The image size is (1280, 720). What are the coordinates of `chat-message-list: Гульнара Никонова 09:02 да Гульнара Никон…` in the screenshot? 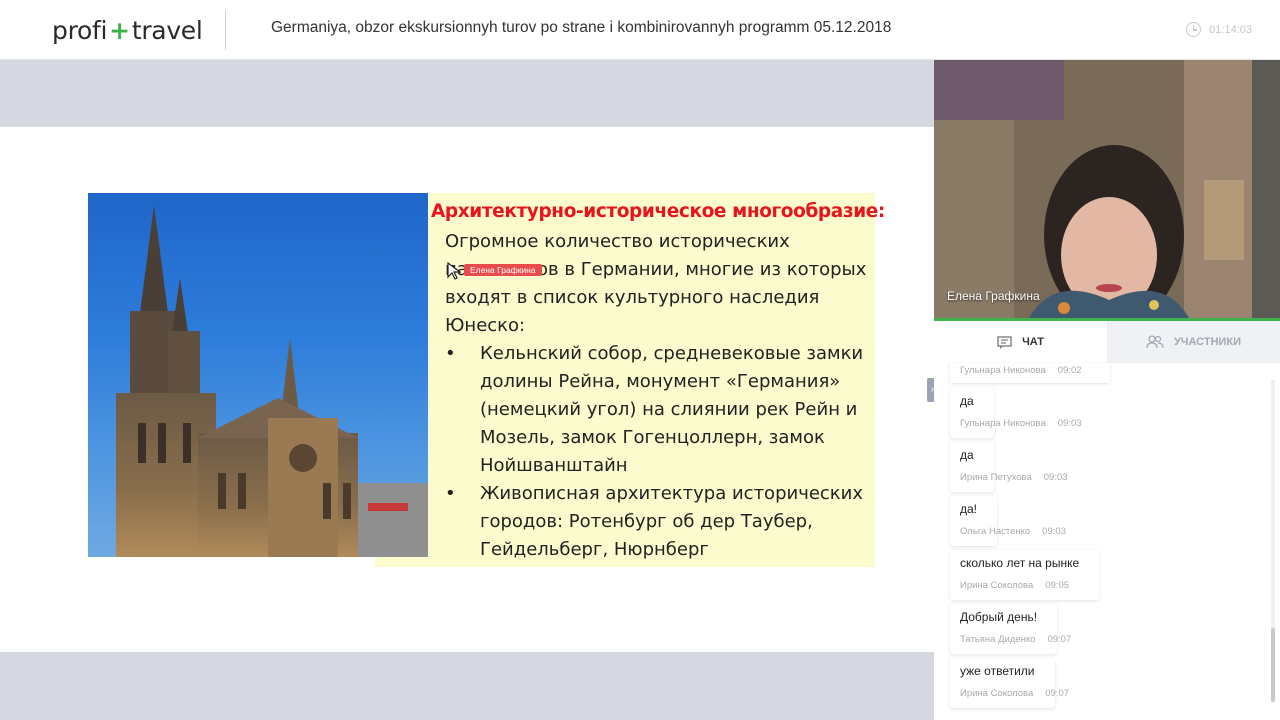 It's located at (1115, 537).